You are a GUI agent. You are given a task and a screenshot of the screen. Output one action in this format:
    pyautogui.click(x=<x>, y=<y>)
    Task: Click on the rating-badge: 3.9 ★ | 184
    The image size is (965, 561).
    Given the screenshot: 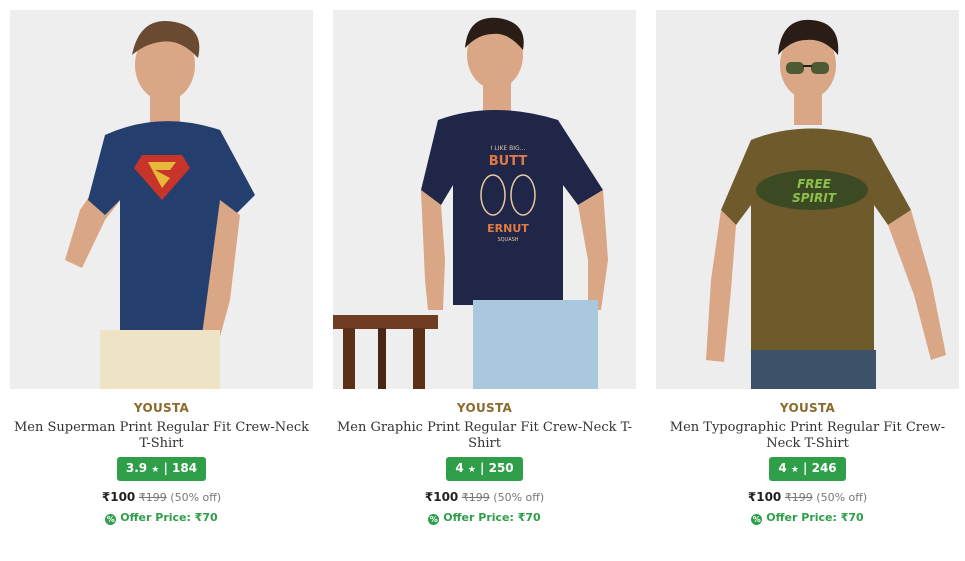 What is the action you would take?
    pyautogui.click(x=161, y=469)
    